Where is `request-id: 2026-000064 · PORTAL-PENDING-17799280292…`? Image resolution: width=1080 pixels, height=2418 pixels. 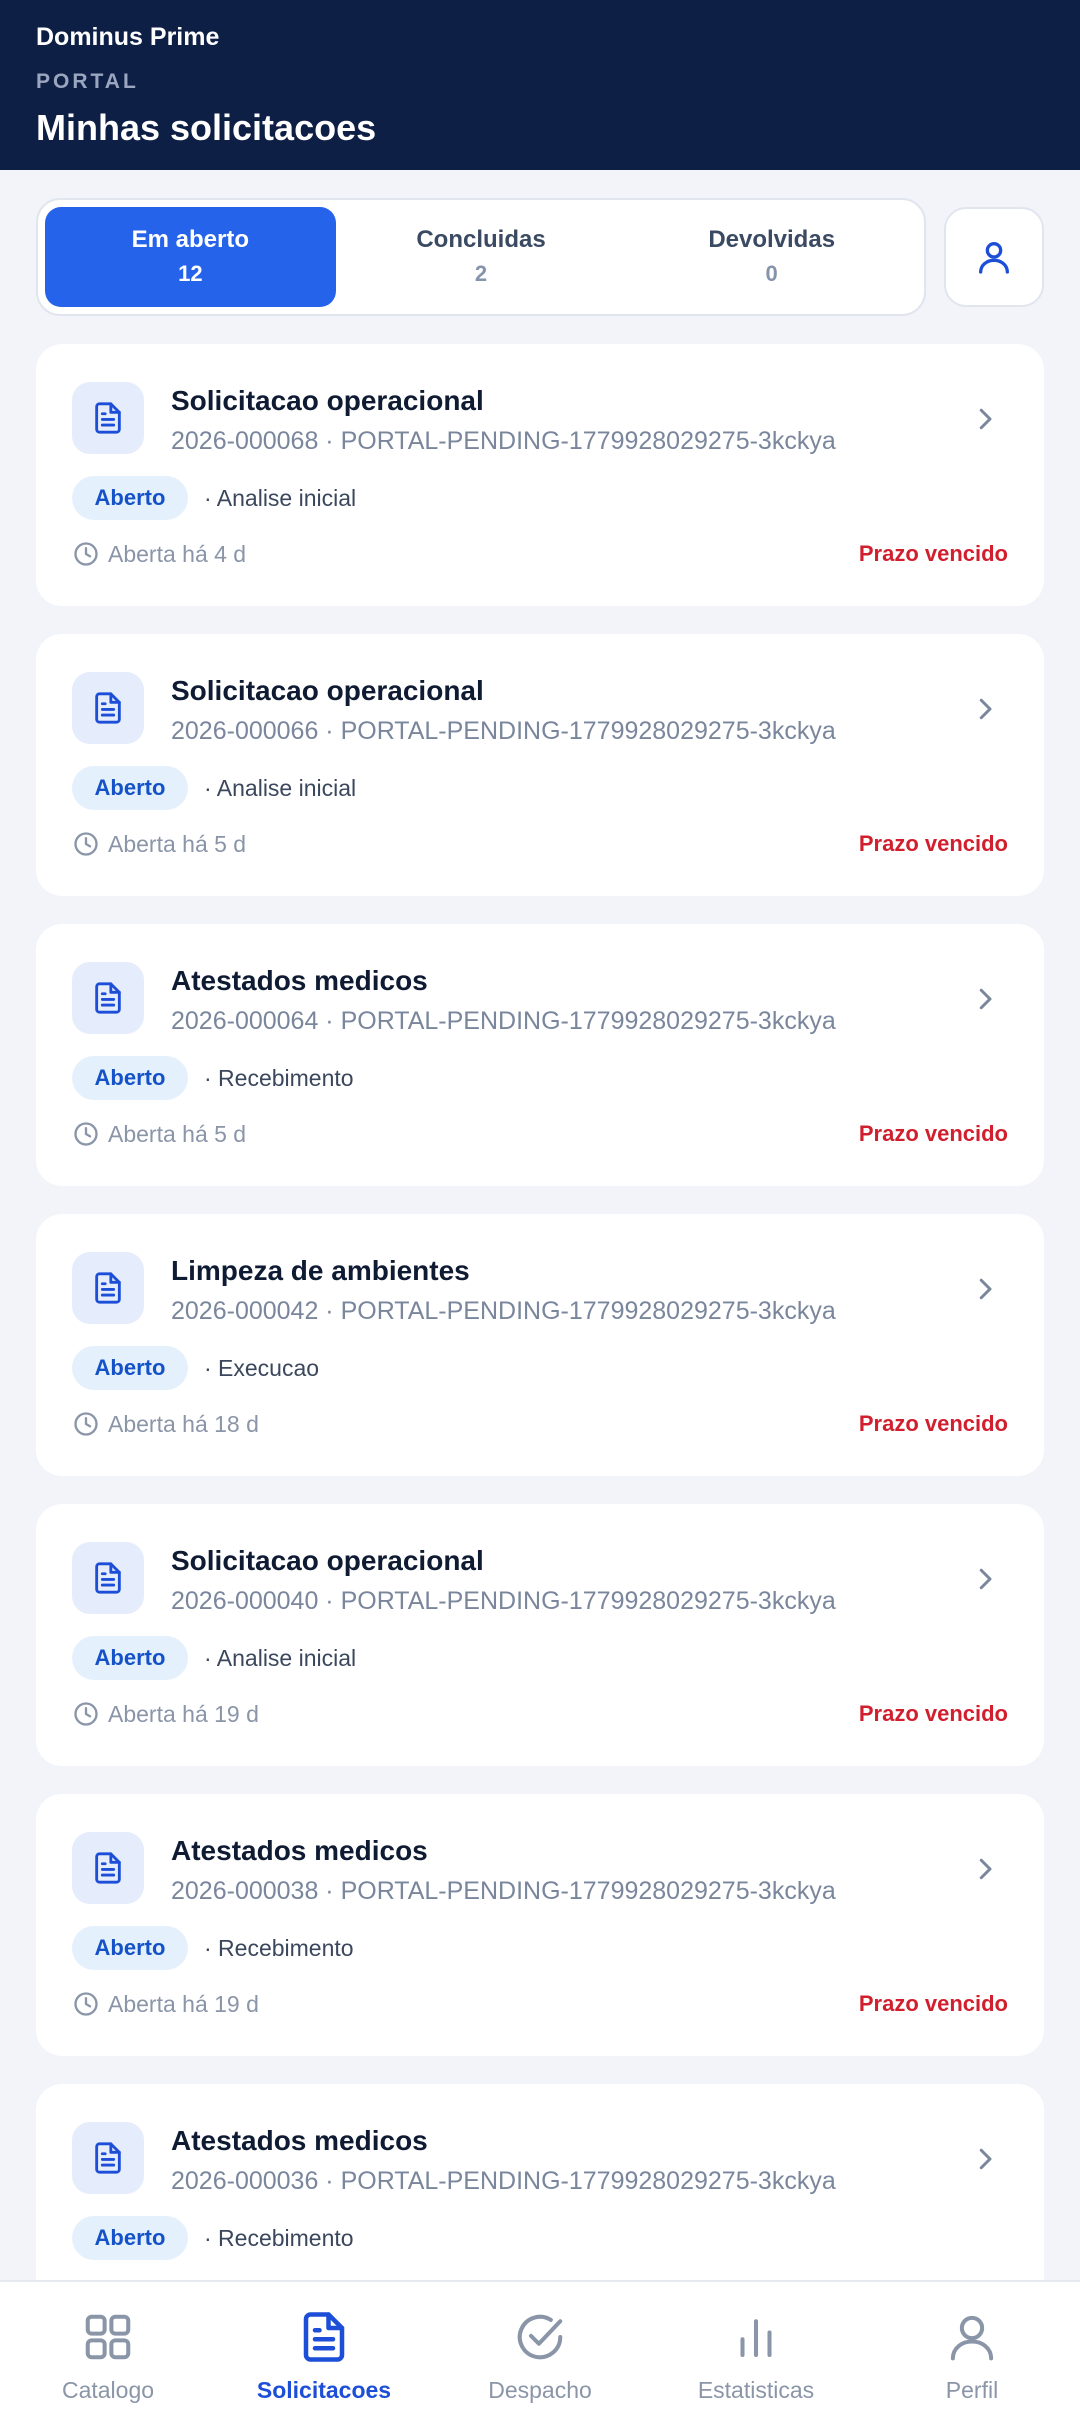
request-id: 2026-000064 · PORTAL-PENDING-17799280292… is located at coordinates (503, 1021).